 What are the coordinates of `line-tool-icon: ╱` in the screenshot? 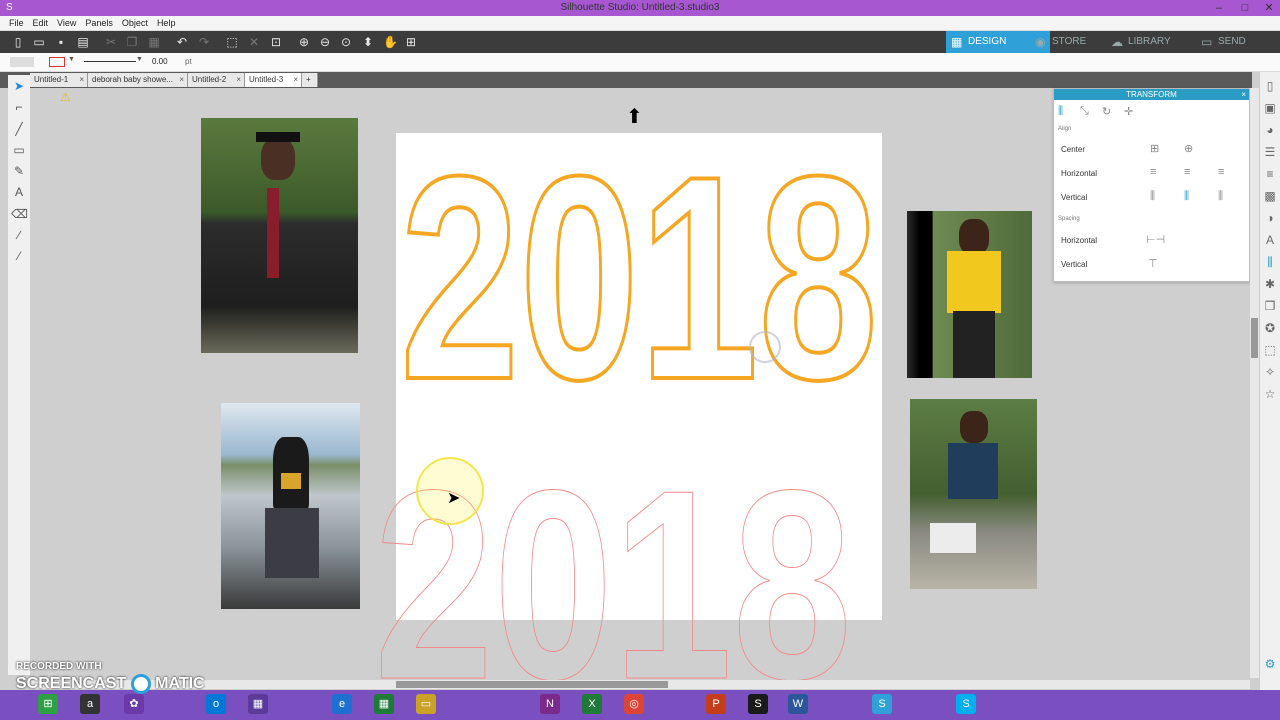 It's located at (19, 129).